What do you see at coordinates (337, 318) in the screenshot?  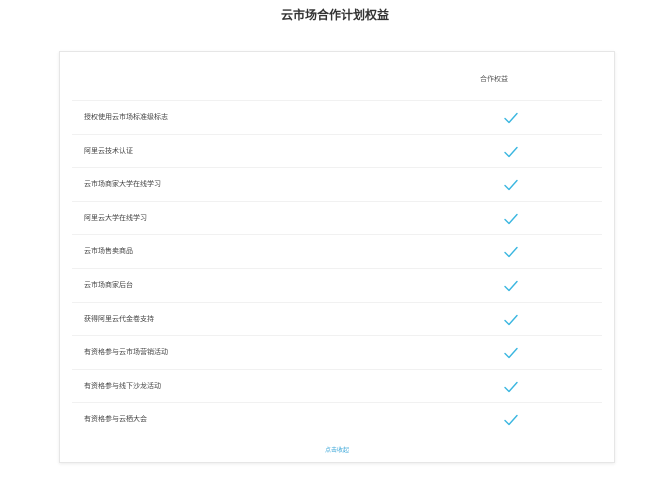 I see `benefit-row: 获得阿里云代金卷支持` at bounding box center [337, 318].